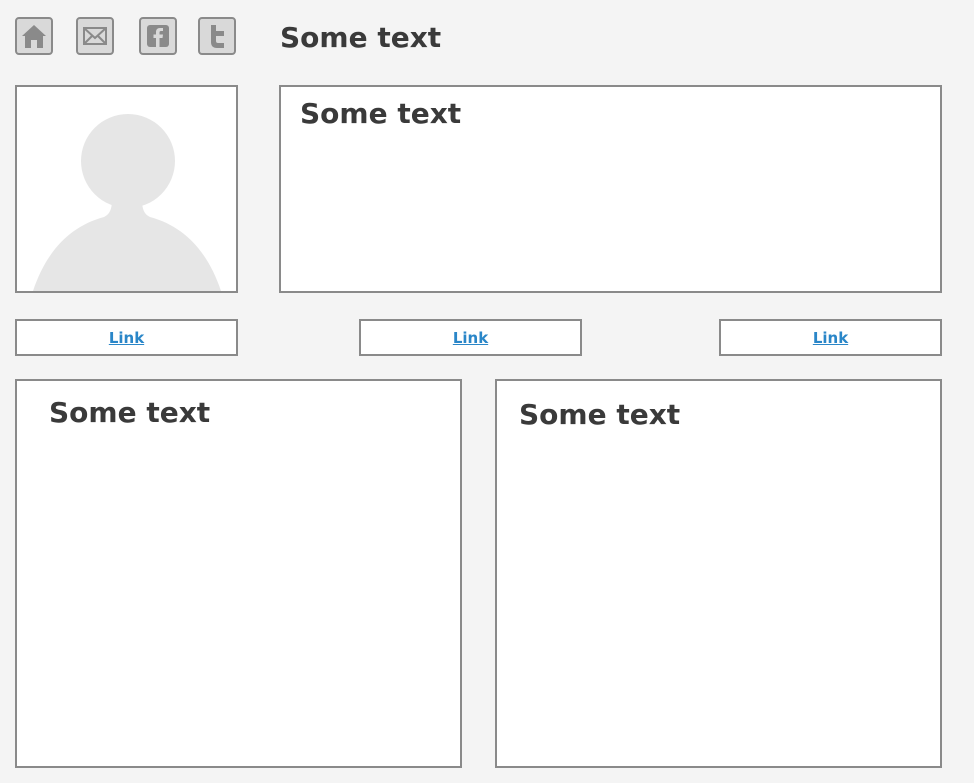 The image size is (974, 783). What do you see at coordinates (381, 113) in the screenshot?
I see `intro-panel-title: Some text` at bounding box center [381, 113].